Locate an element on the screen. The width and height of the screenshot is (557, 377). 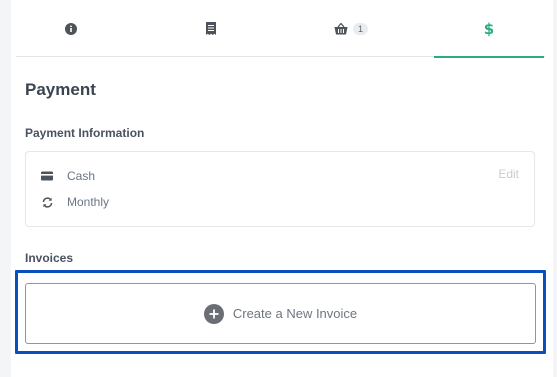
create-invoice-button: Create a New Invoice is located at coordinates (280, 313).